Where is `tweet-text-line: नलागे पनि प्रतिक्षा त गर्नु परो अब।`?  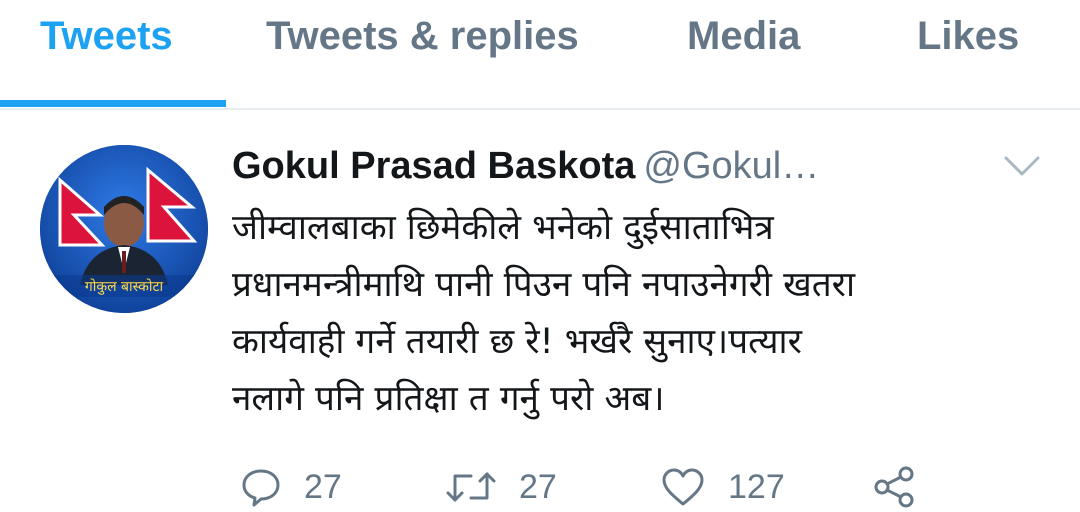 tweet-text-line: नलागे पनि प्रतिक्षा त गर्नु परो अब। is located at coordinates (448, 399).